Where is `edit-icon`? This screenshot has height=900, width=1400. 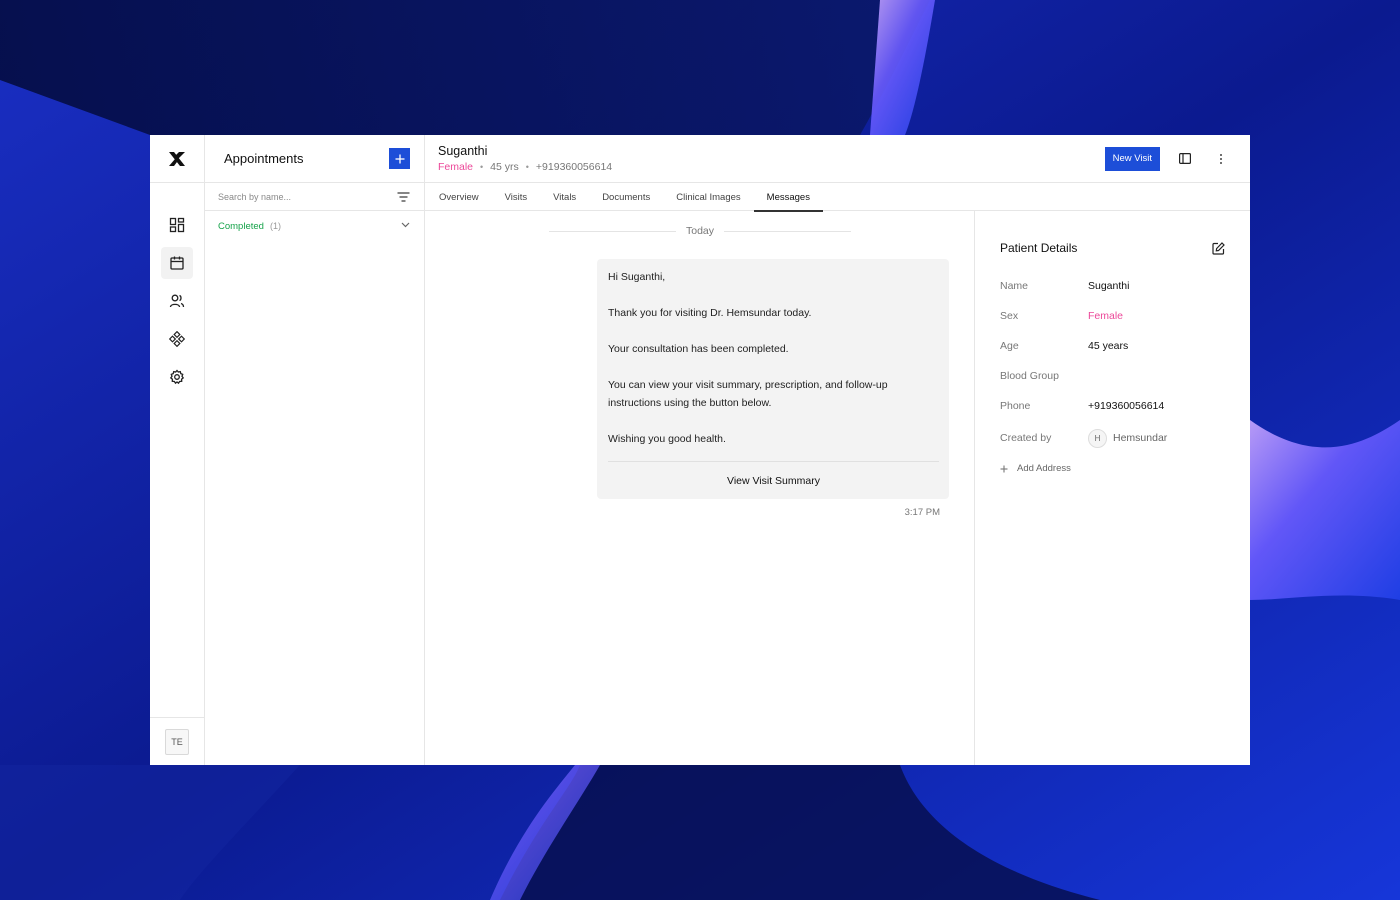 edit-icon is located at coordinates (1218, 248).